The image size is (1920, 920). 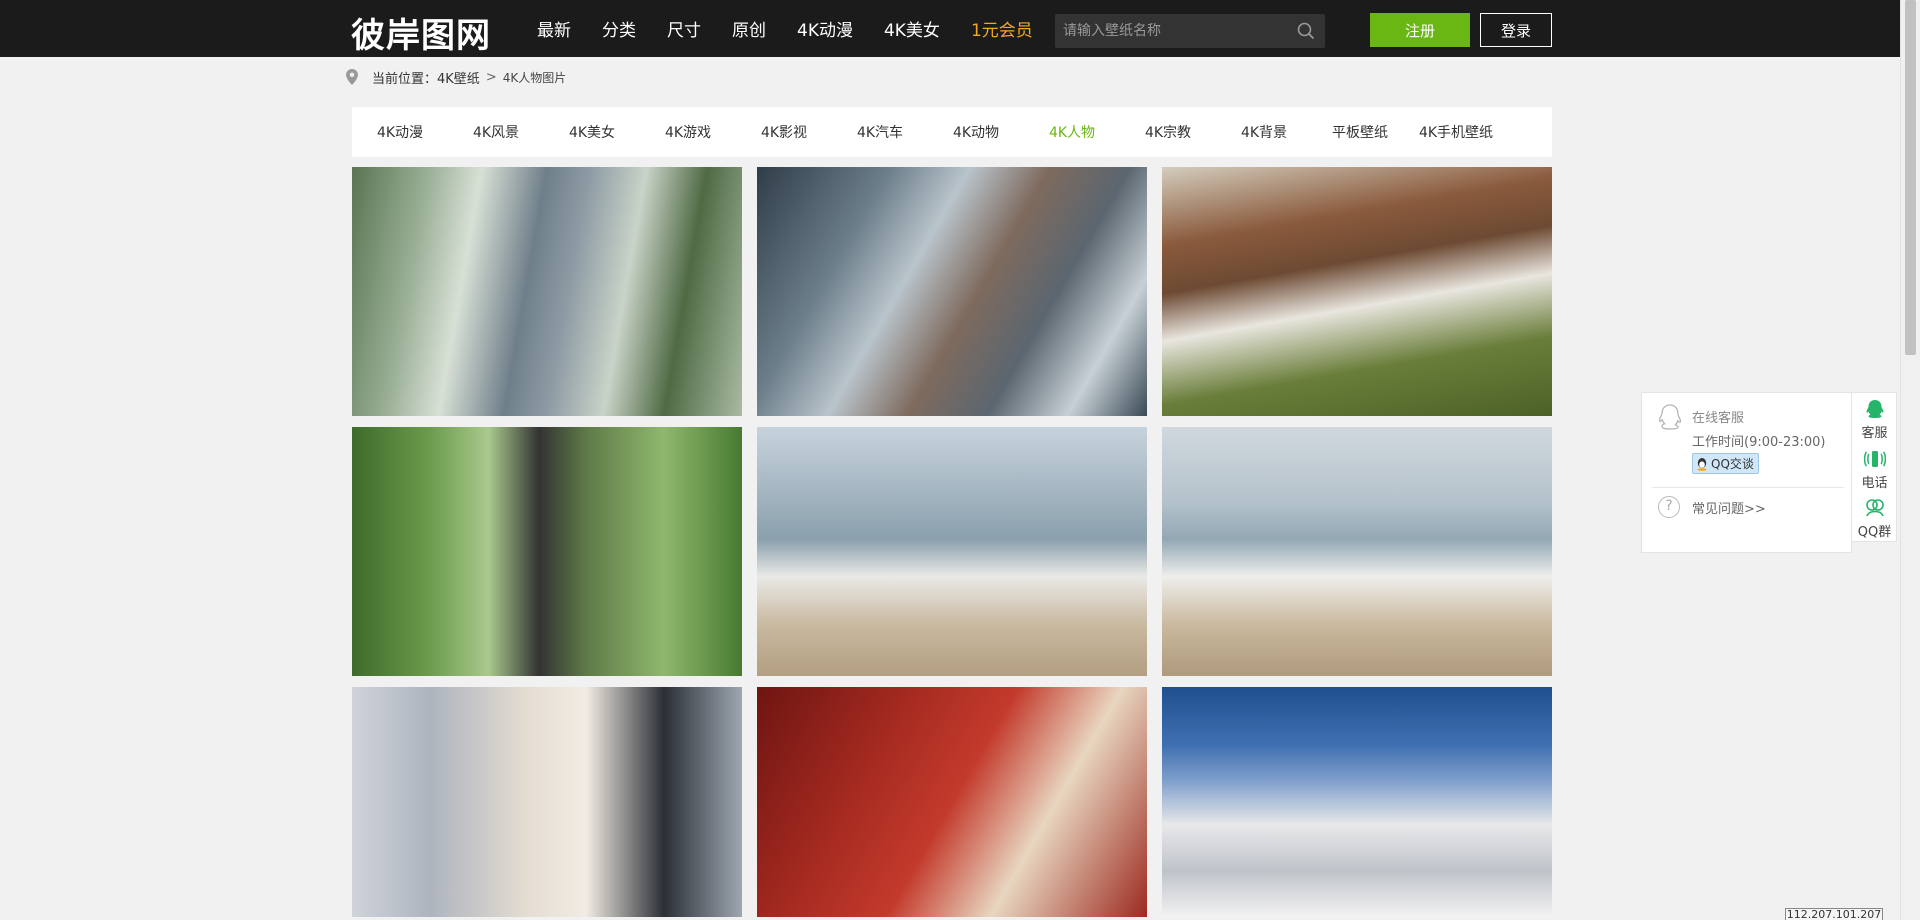 I want to click on breadcrumb-current: 4K人物图片, so click(x=534, y=77).